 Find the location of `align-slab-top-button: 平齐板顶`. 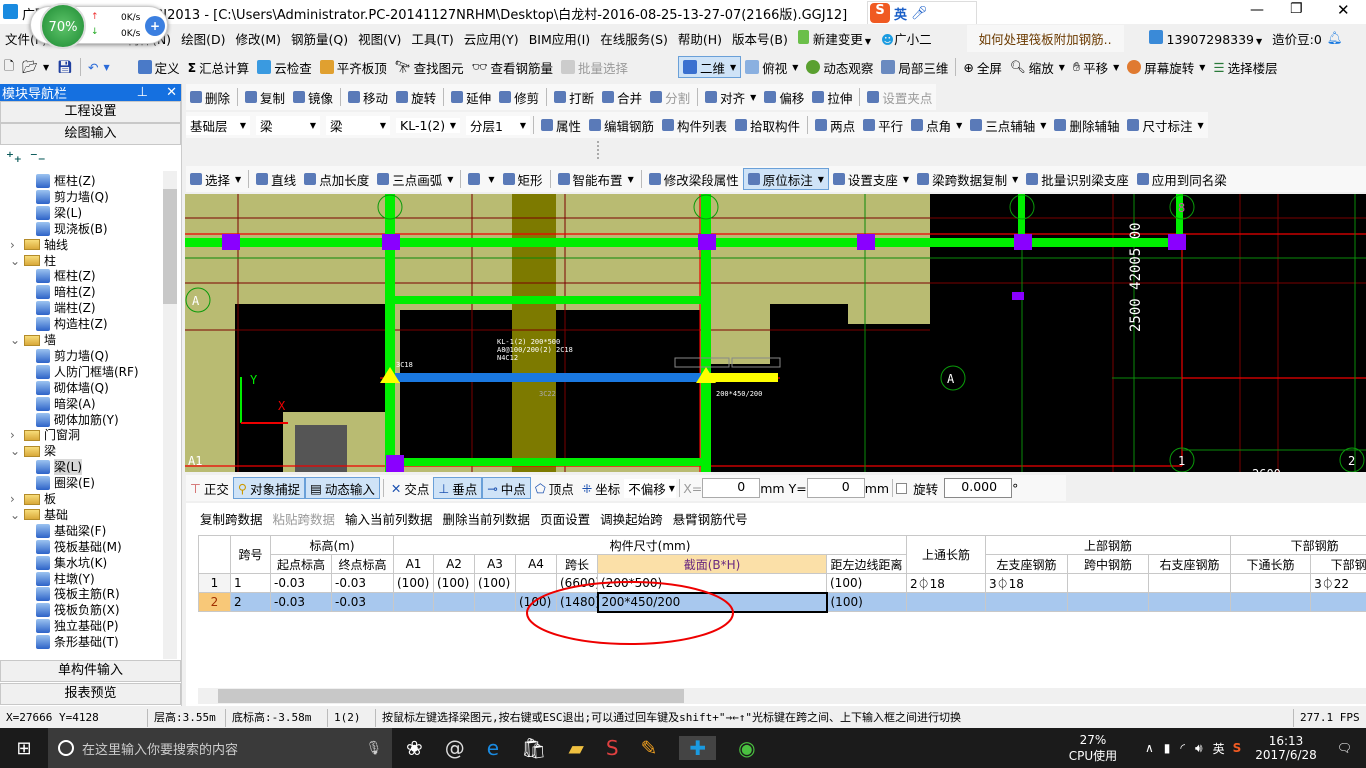

align-slab-top-button: 平齐板顶 is located at coordinates (353, 67).